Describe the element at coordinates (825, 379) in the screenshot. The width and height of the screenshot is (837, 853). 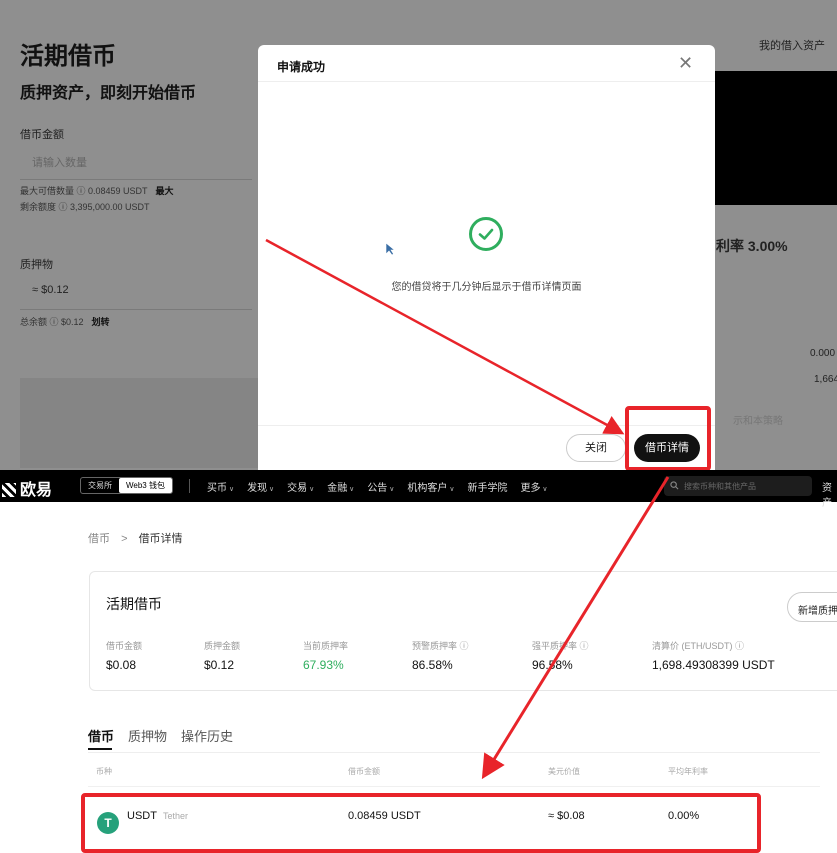
I see `bg-value-2: 1,664` at that location.